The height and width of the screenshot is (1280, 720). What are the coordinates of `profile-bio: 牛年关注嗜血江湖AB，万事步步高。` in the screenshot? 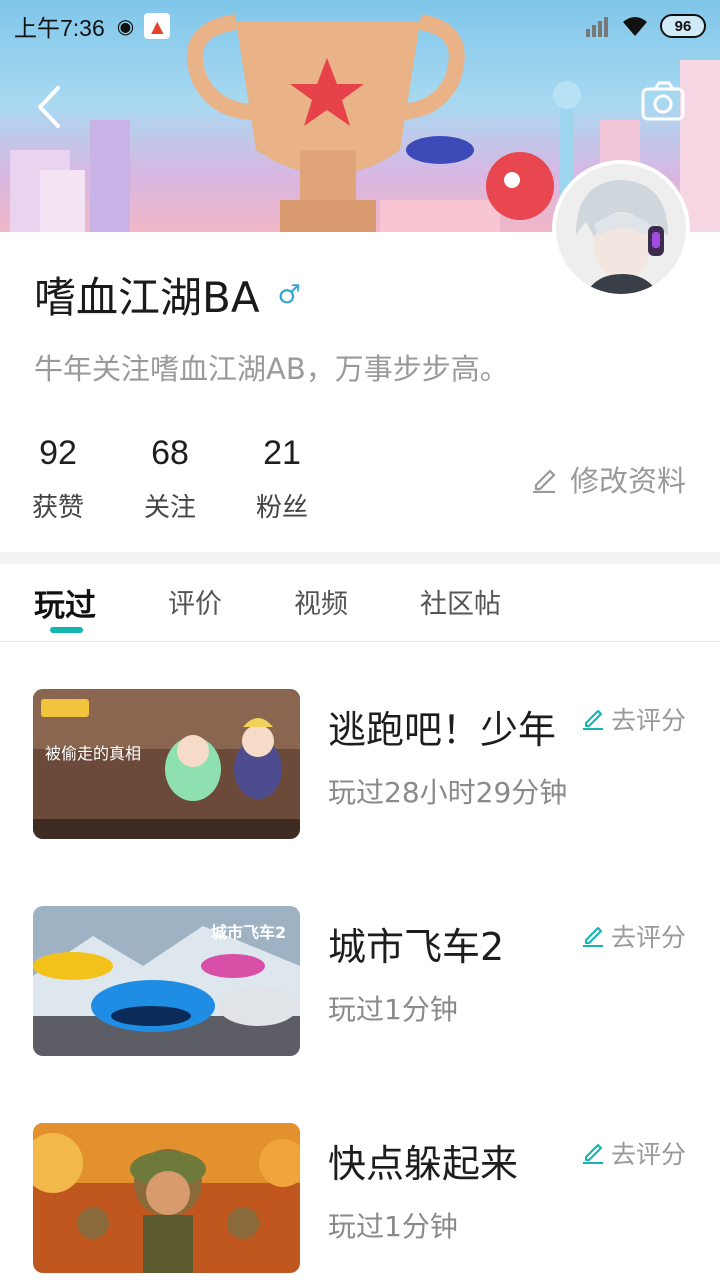 It's located at (271, 369).